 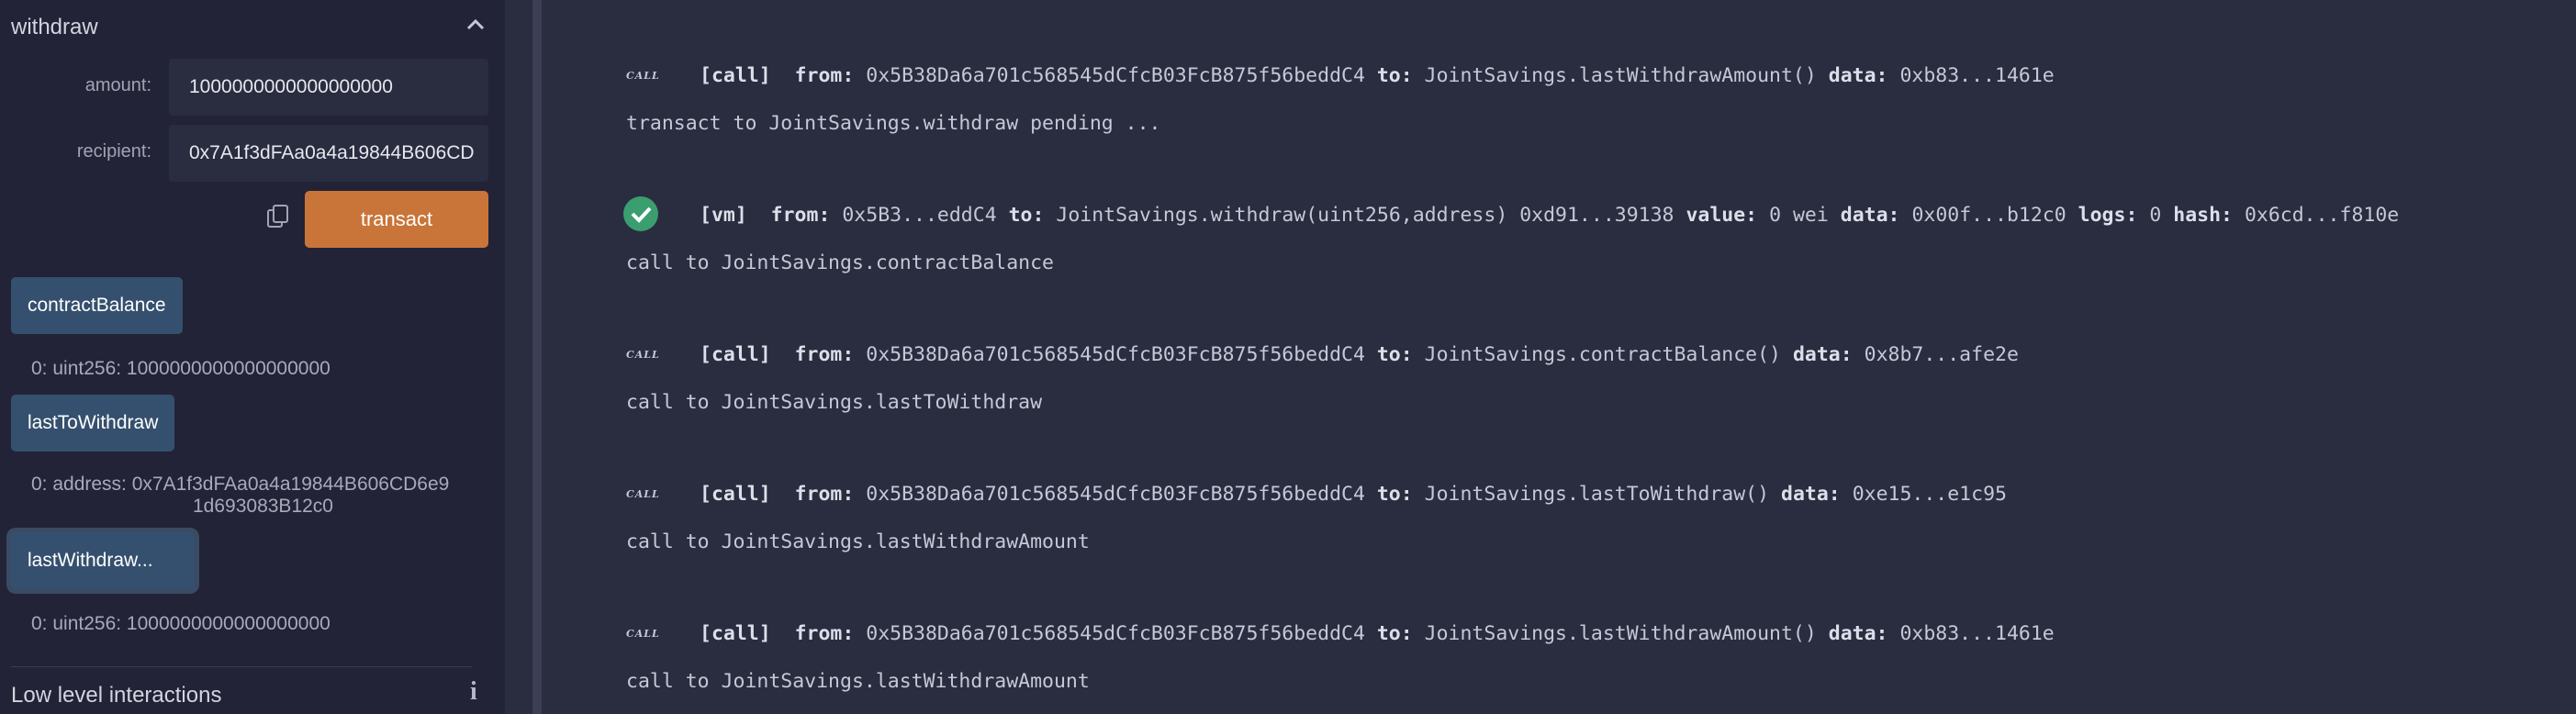 I want to click on terminal-message: call to JointSavings.contractBalance, so click(x=840, y=262).